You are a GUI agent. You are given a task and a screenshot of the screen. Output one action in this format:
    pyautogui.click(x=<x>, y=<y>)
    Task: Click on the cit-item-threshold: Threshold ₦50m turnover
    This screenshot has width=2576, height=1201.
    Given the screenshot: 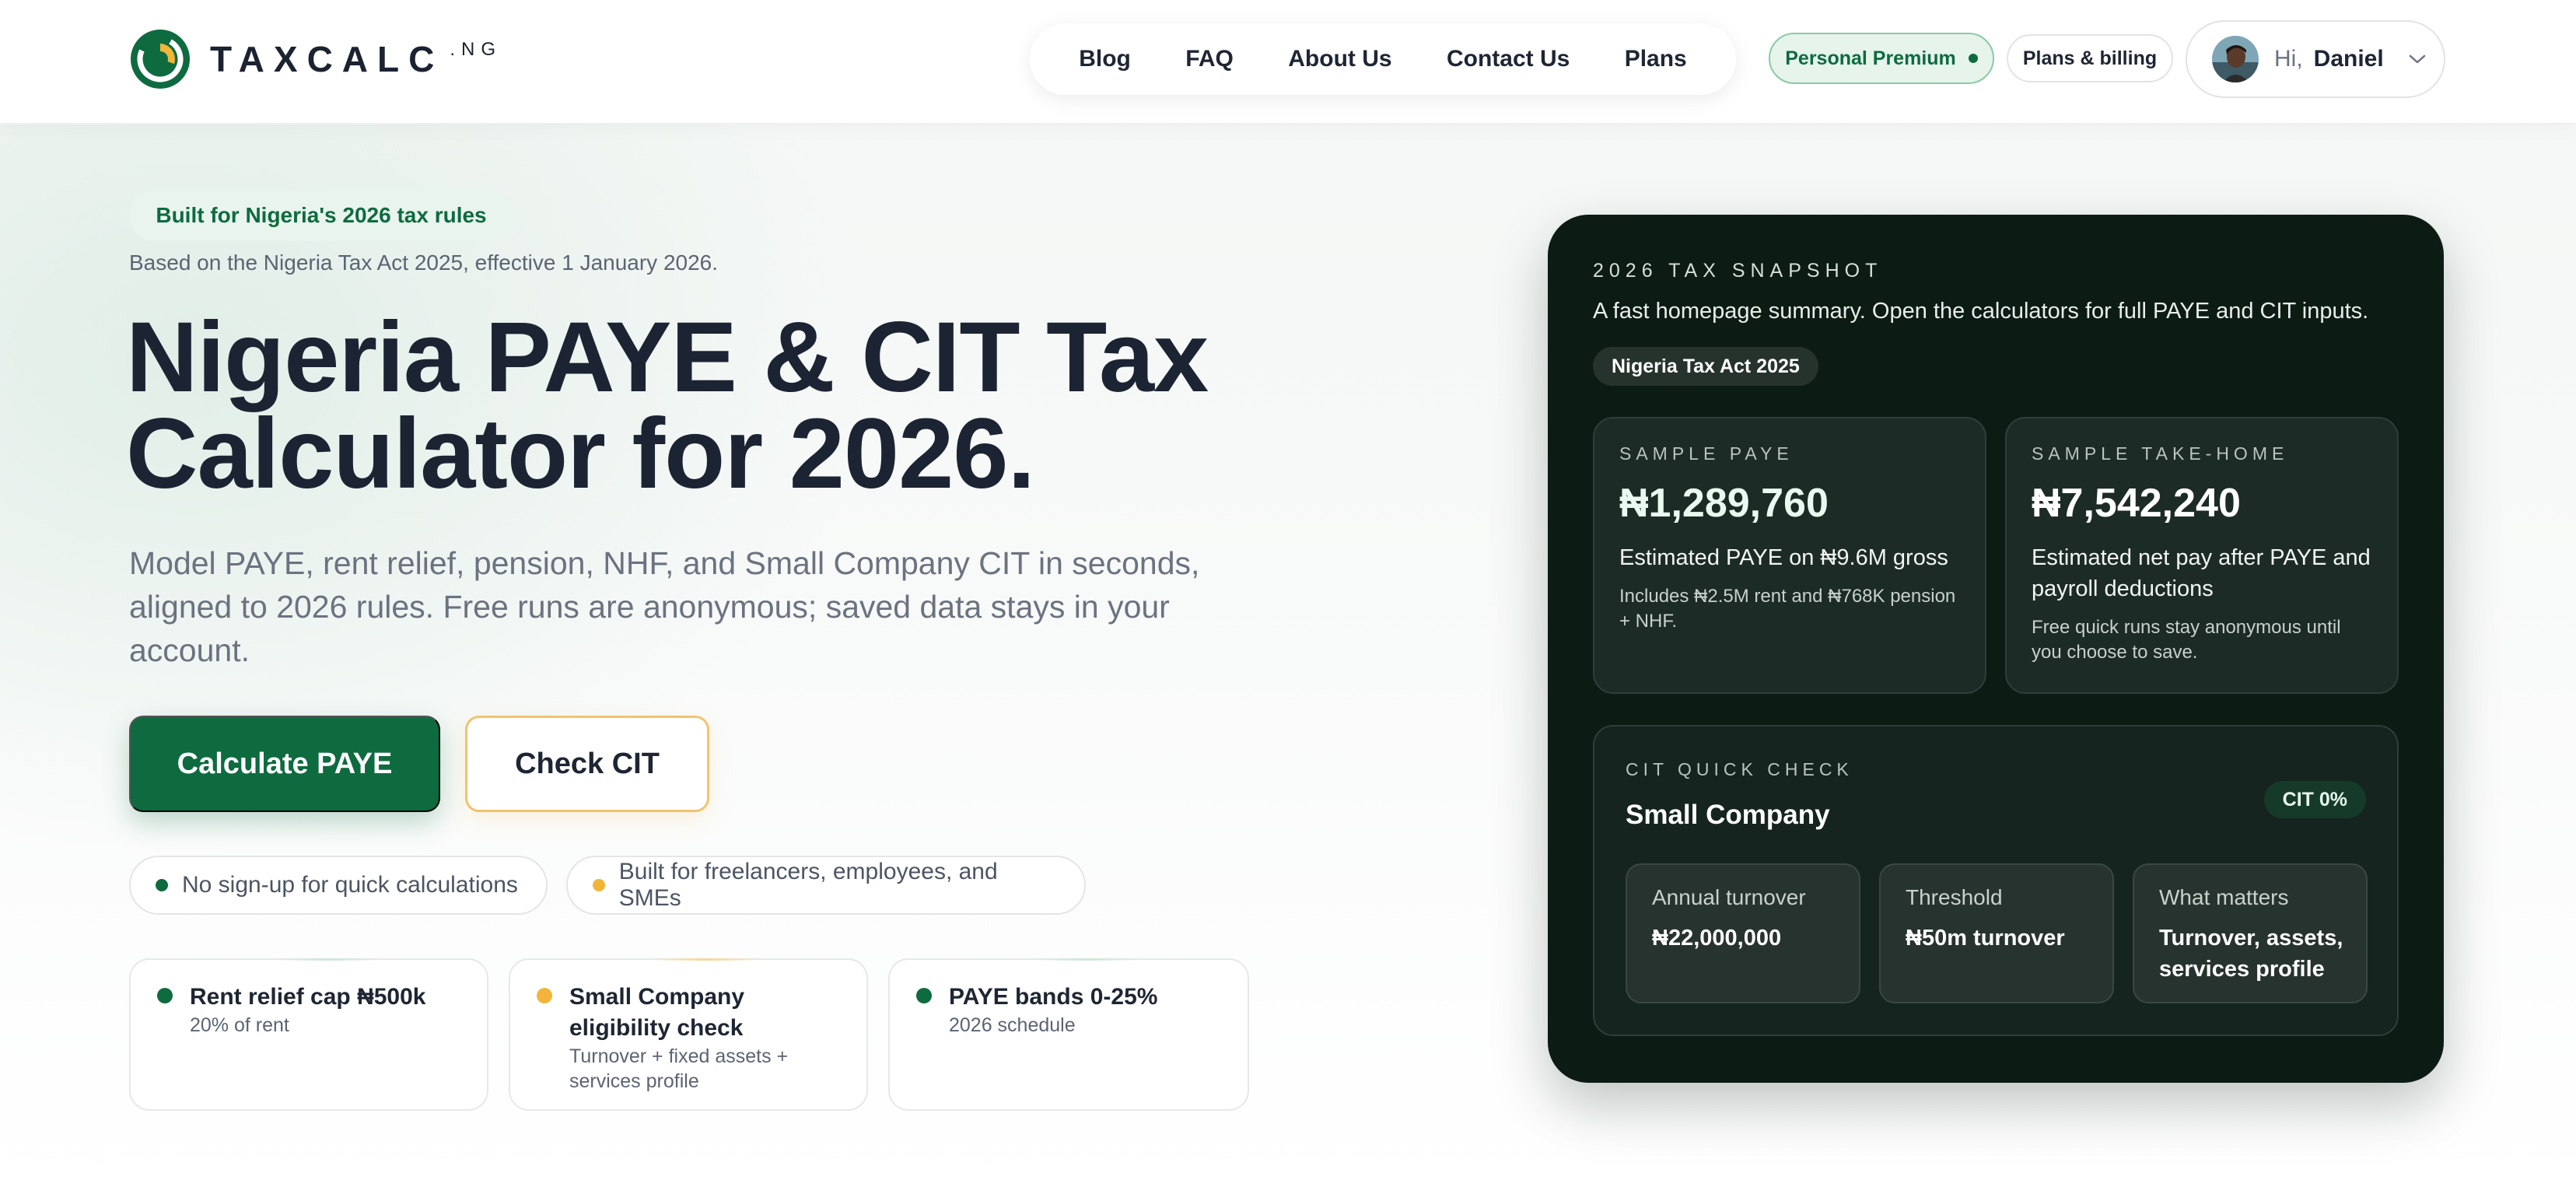 What is the action you would take?
    pyautogui.click(x=1997, y=933)
    